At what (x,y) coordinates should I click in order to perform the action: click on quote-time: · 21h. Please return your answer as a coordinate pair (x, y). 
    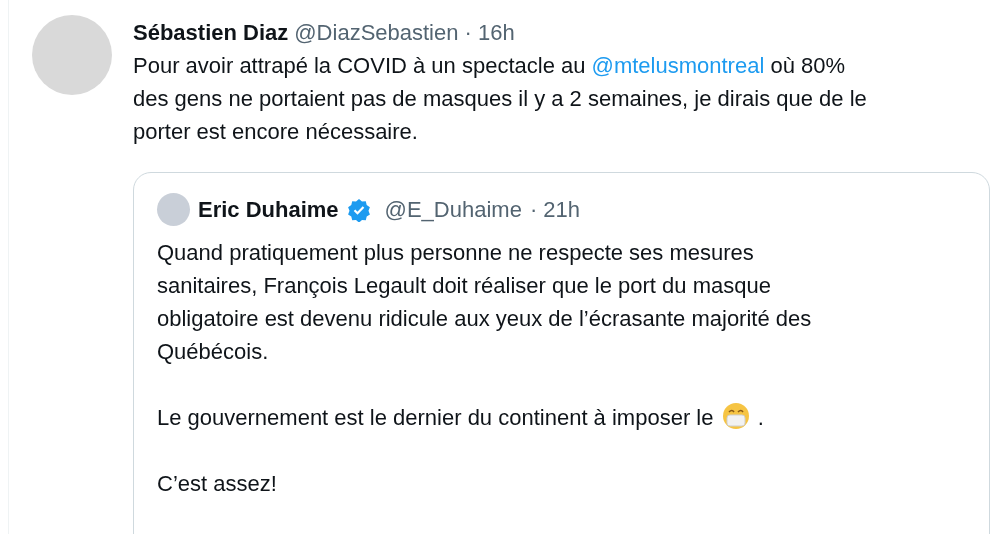
    Looking at the image, I should click on (555, 209).